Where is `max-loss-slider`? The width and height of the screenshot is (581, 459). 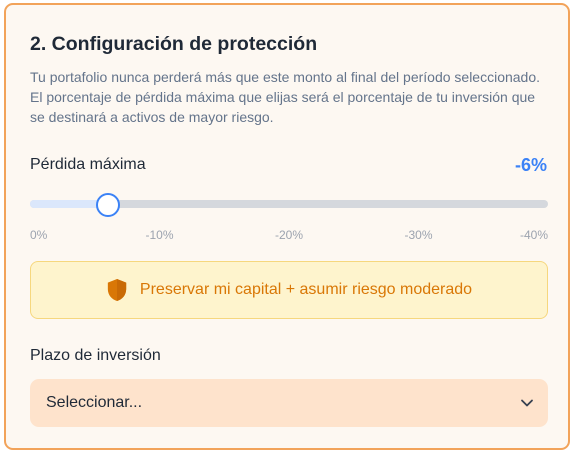
max-loss-slider is located at coordinates (289, 204).